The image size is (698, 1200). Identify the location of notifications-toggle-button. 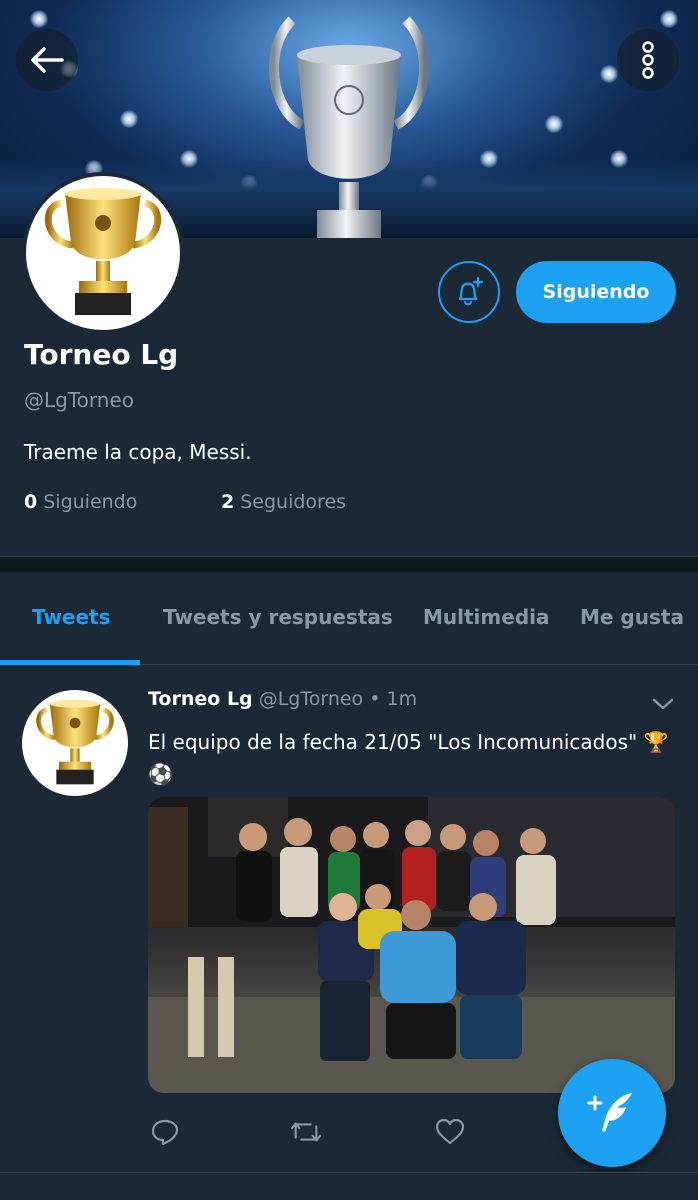
(469, 292).